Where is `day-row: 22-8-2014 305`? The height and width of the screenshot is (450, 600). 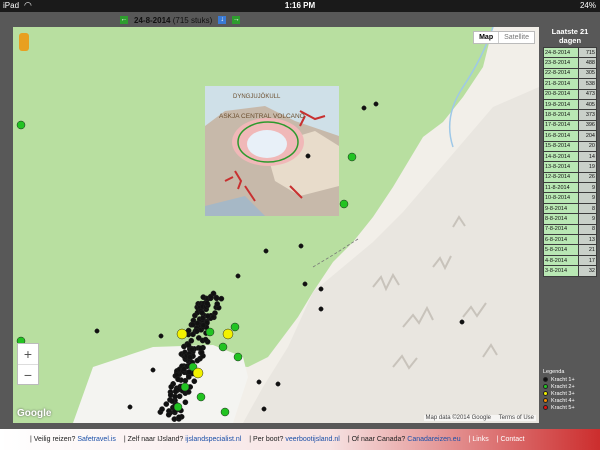 day-row: 22-8-2014 305 is located at coordinates (569, 73).